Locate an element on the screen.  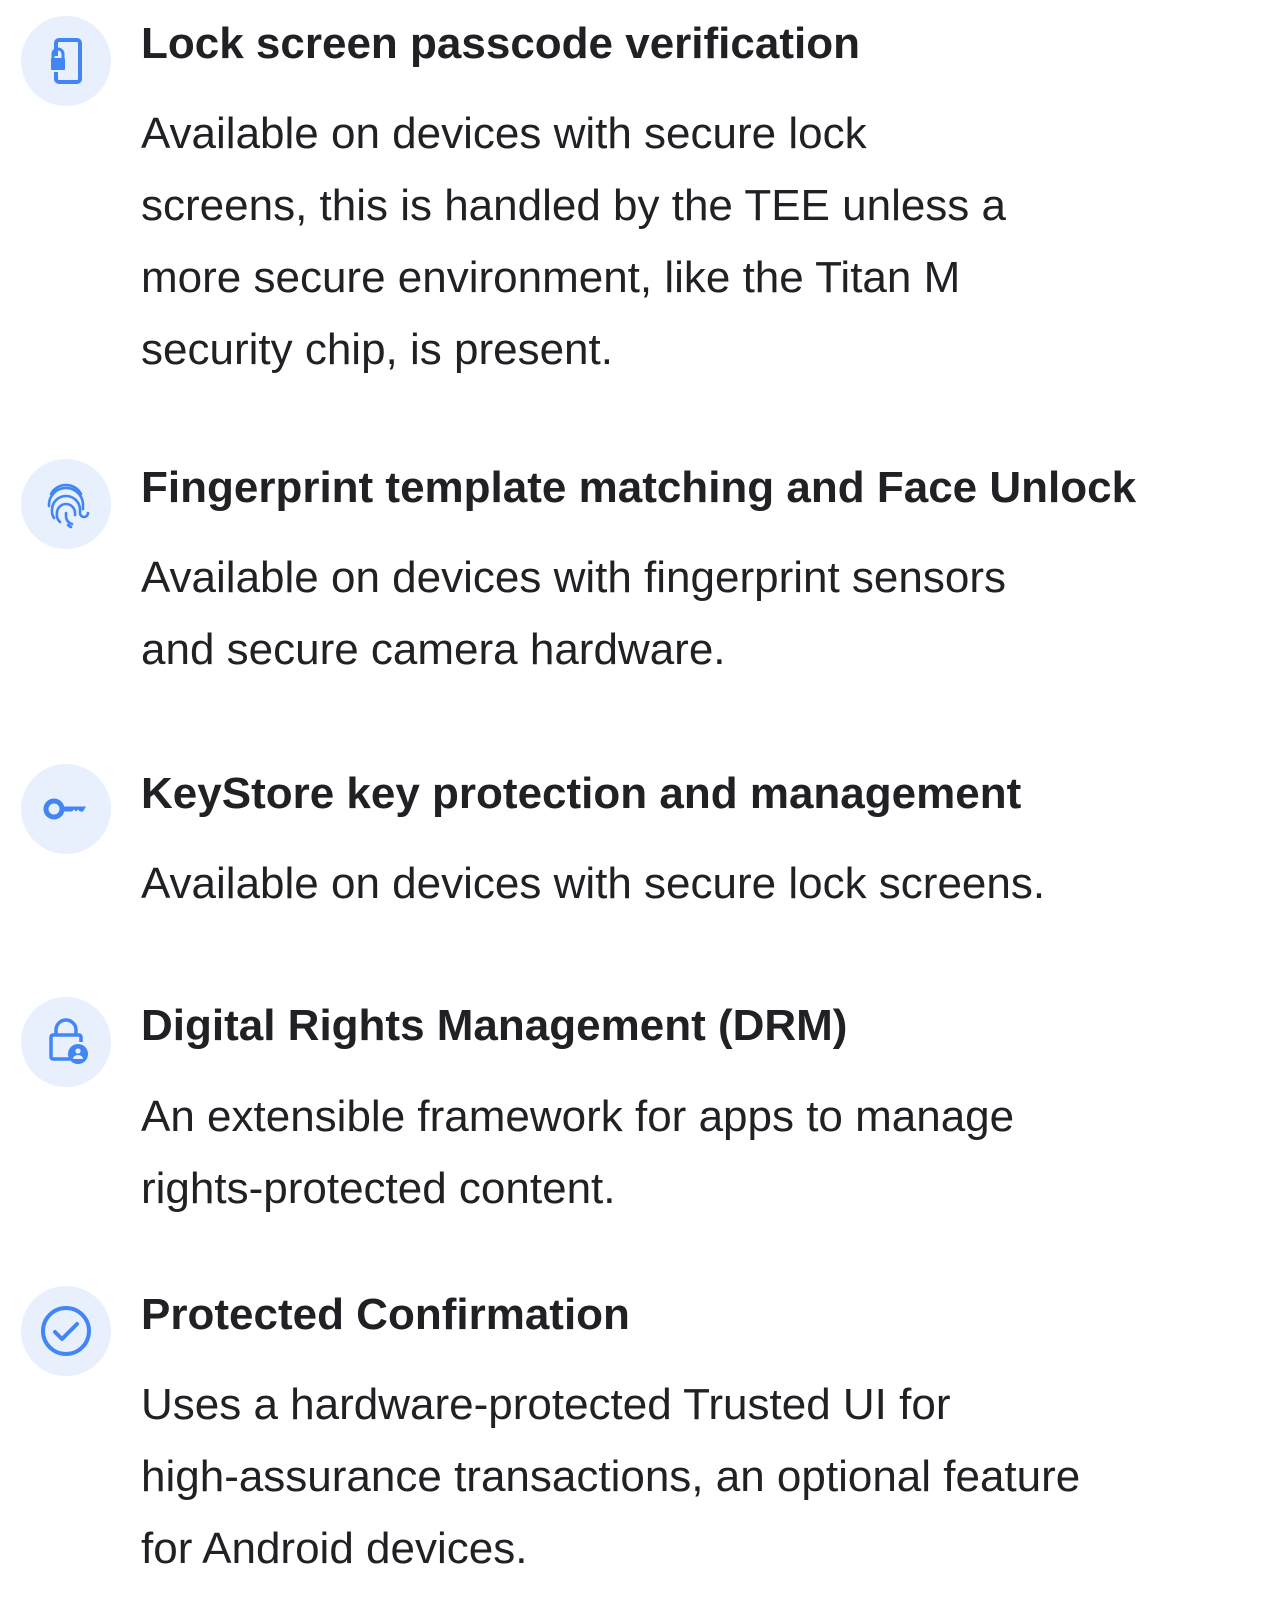
description-line: and secure camera hardware. is located at coordinates (433, 649).